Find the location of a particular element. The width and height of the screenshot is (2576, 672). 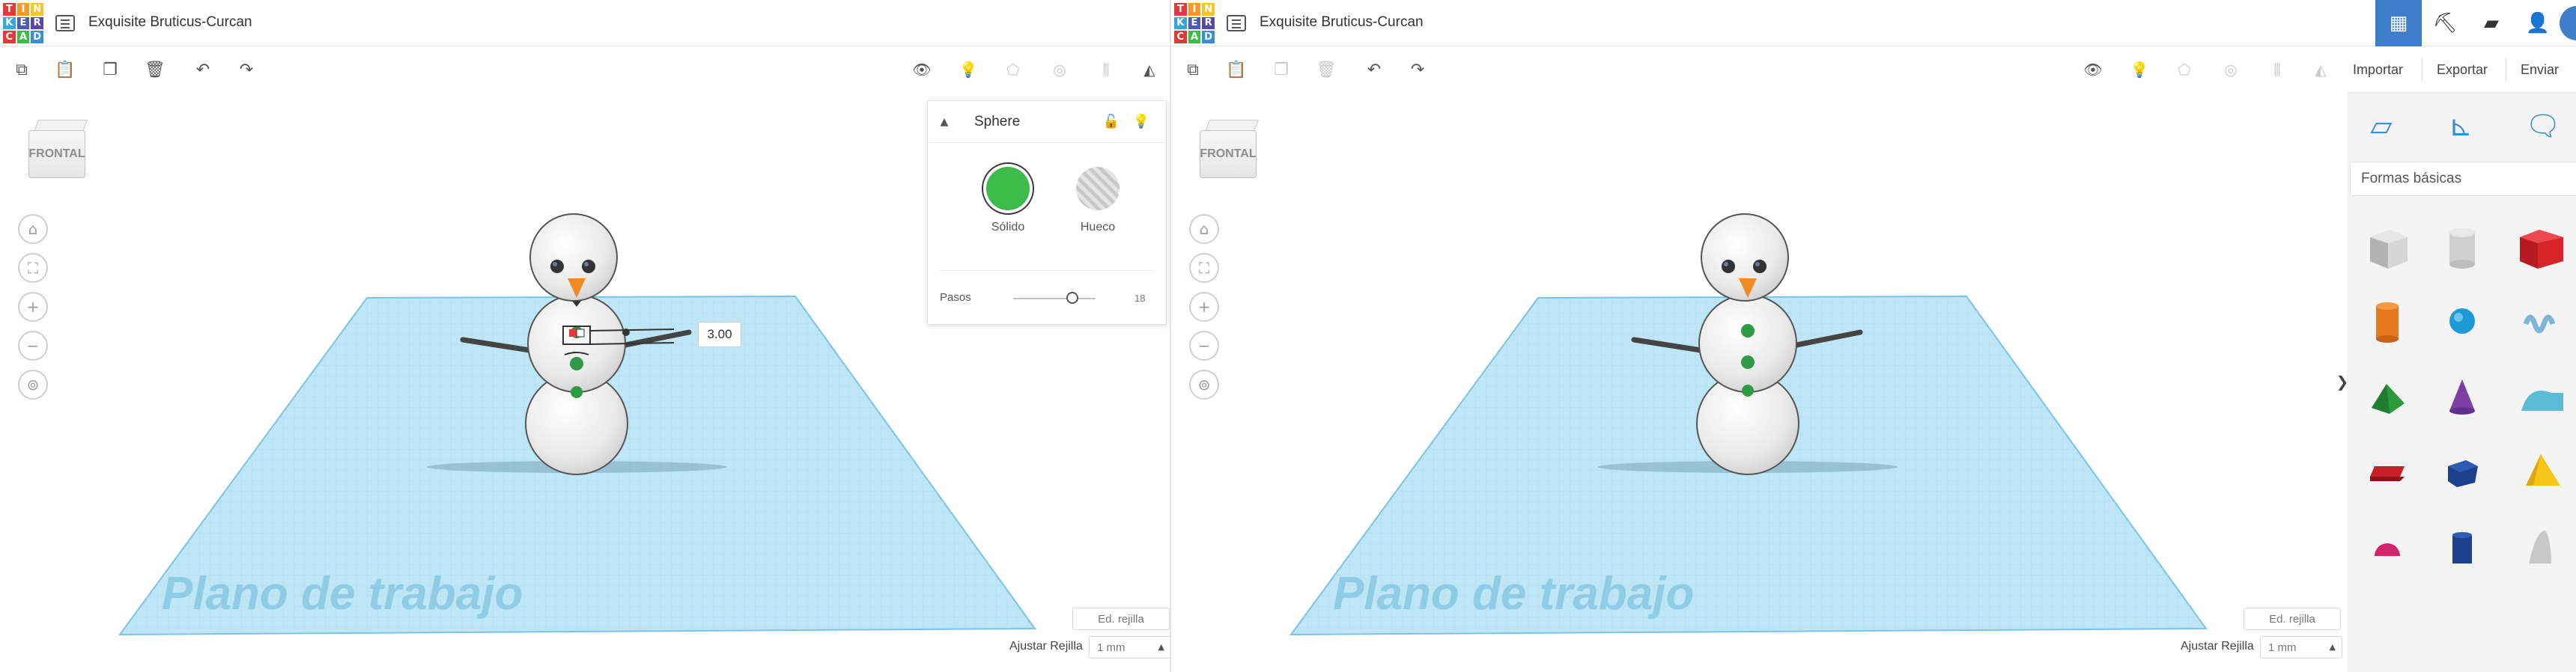

shape-paraboloid is located at coordinates (2537, 544).